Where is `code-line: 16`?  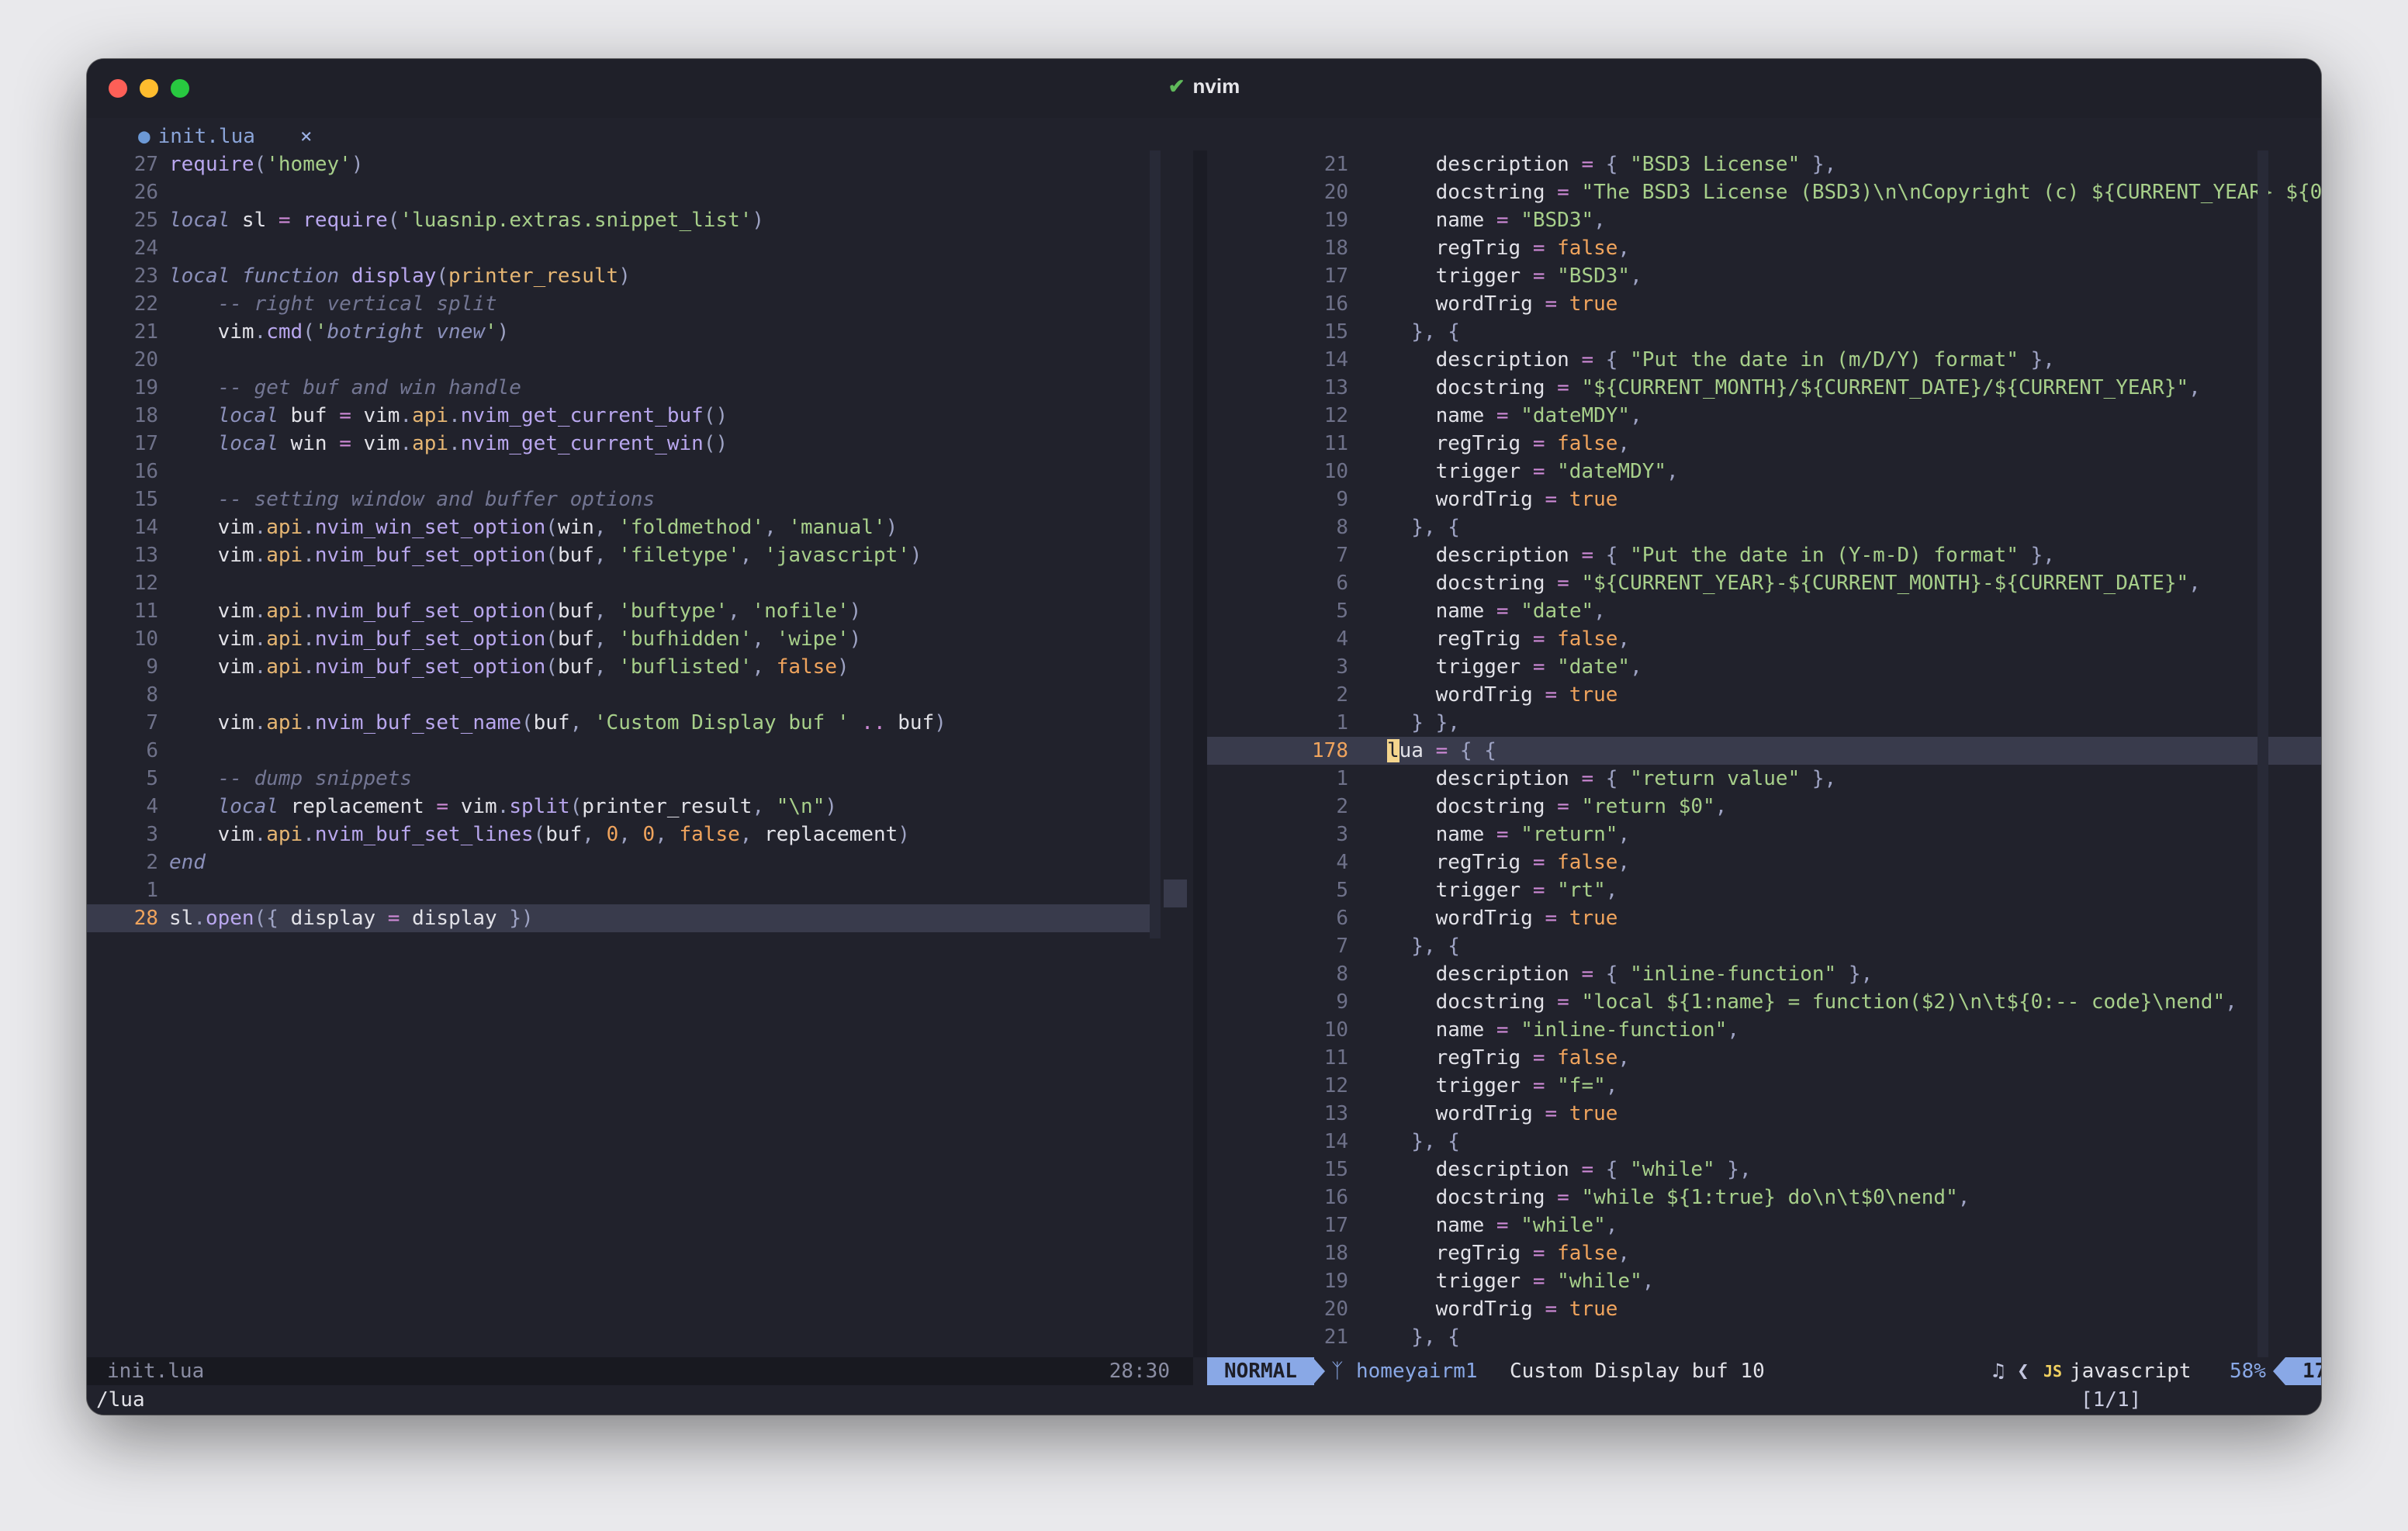 code-line: 16 is located at coordinates (640, 472).